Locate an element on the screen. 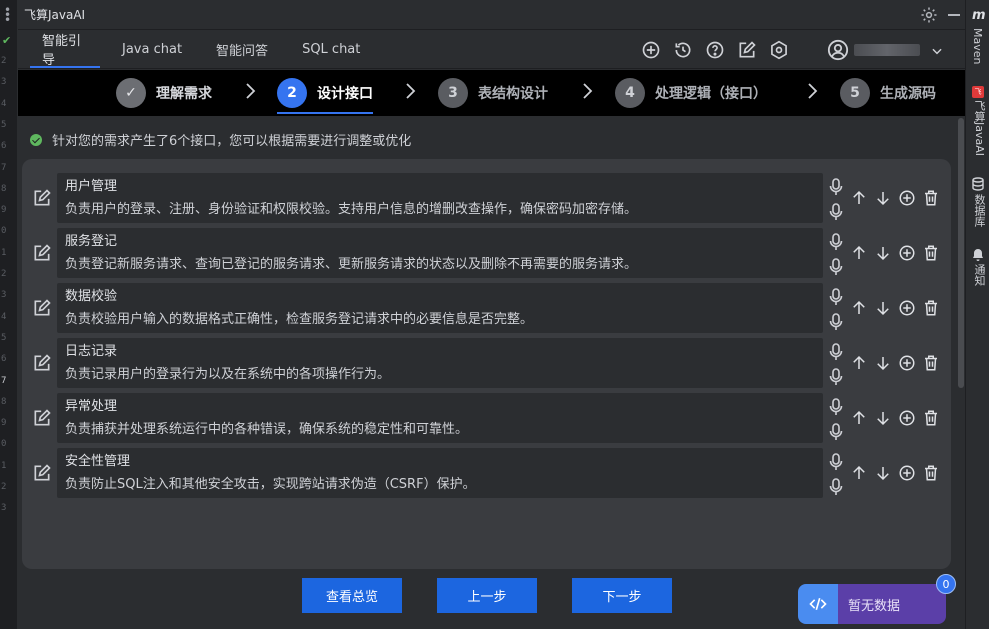 The width and height of the screenshot is (989, 629). database-icon is located at coordinates (978, 184).